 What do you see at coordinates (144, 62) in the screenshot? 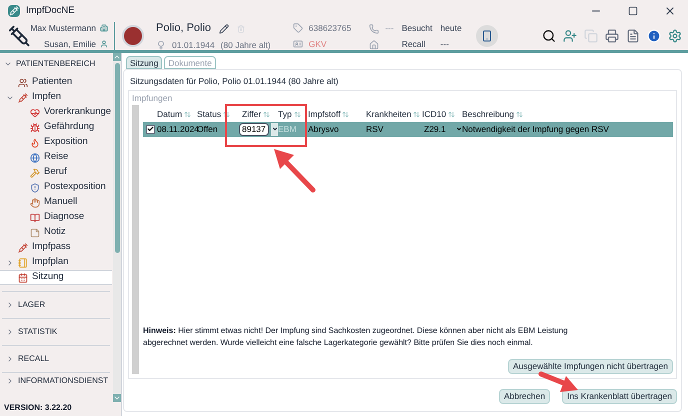
I see `tab: Sitzung` at bounding box center [144, 62].